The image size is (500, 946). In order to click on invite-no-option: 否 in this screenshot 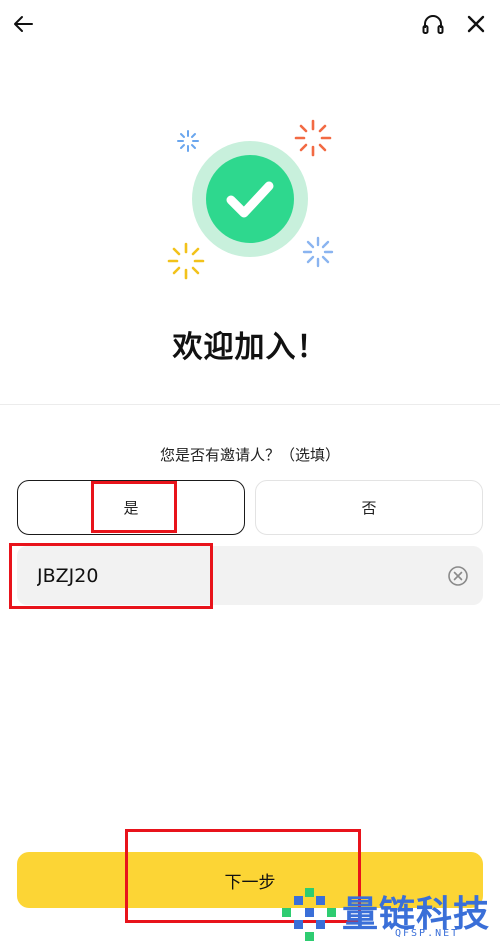, I will do `click(369, 507)`.